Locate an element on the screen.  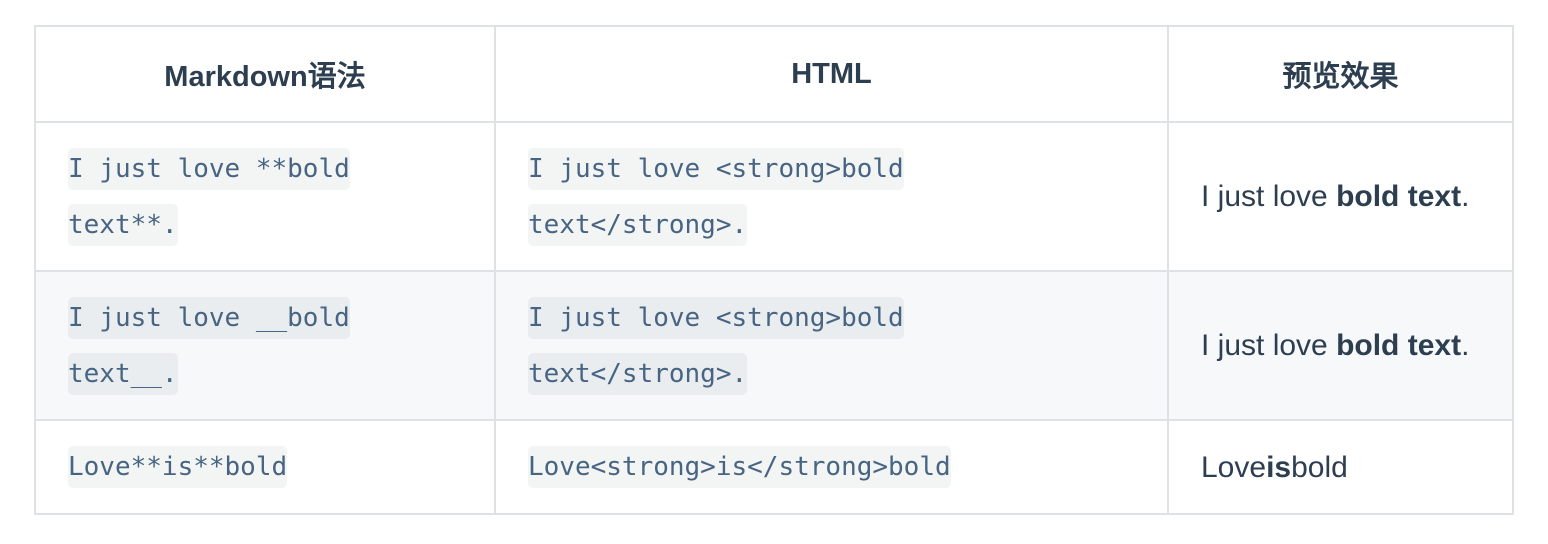
preview-bold-text: is is located at coordinates (1279, 467).